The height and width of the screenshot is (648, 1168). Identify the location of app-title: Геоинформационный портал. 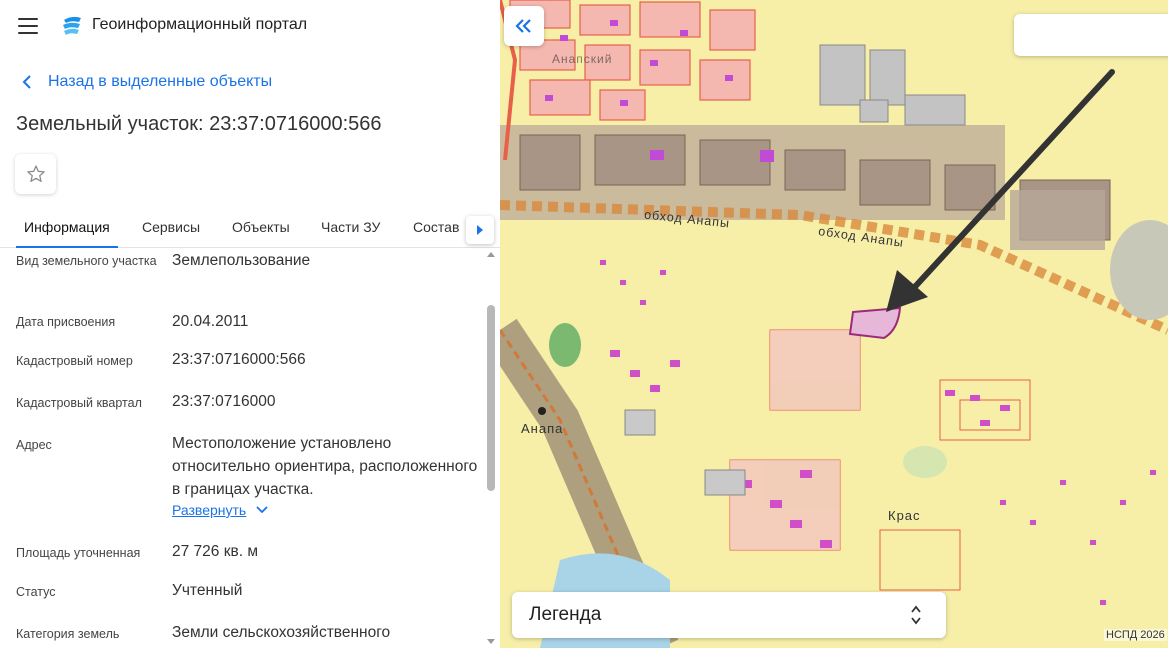
(200, 24).